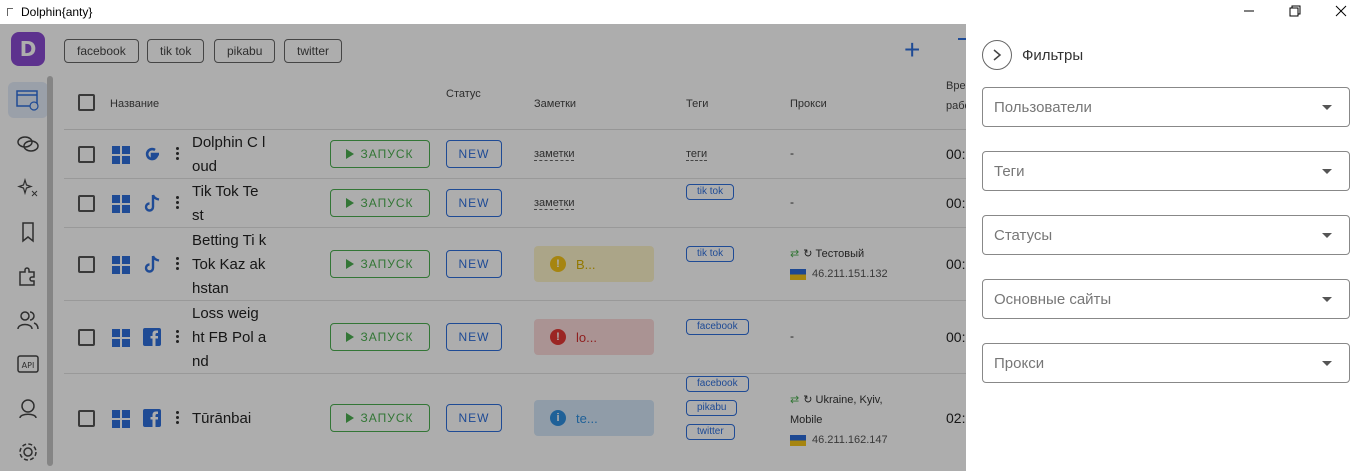 This screenshot has width=1368, height=471. What do you see at coordinates (684, 12) in the screenshot?
I see `title-bar: Dolphin{anty}` at bounding box center [684, 12].